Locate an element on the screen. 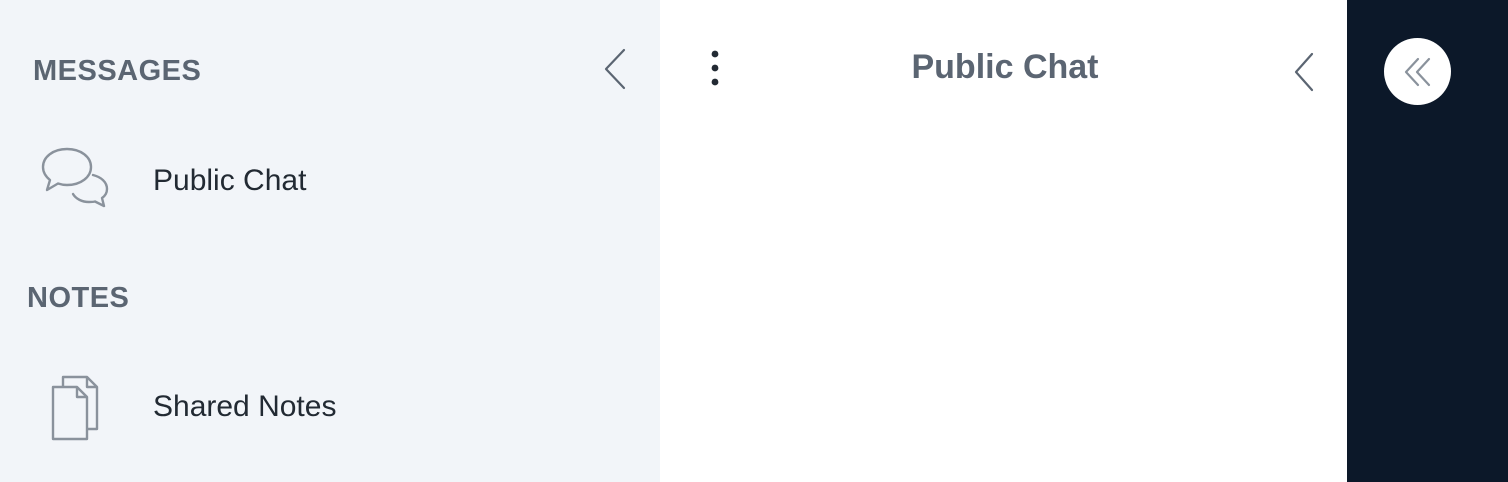 This screenshot has height=482, width=1508. double-chevron-left-icon is located at coordinates (1417, 71).